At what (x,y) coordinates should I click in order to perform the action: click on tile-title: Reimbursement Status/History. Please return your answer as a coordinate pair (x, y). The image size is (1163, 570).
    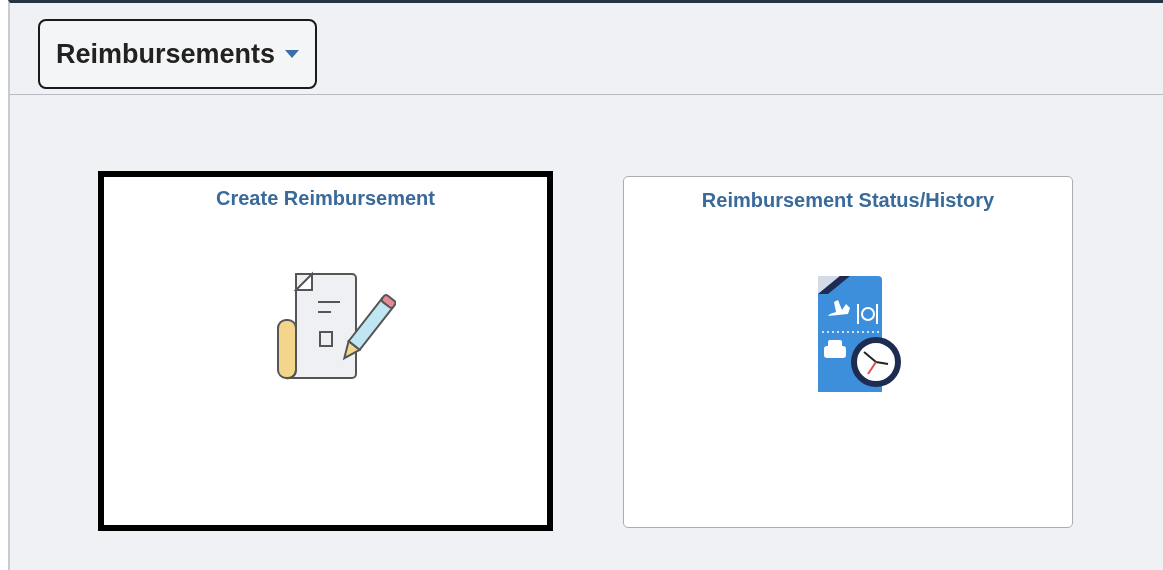
    Looking at the image, I should click on (848, 200).